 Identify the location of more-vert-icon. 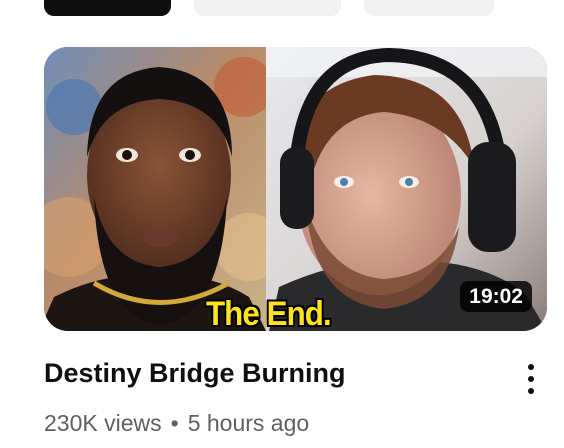
(531, 379).